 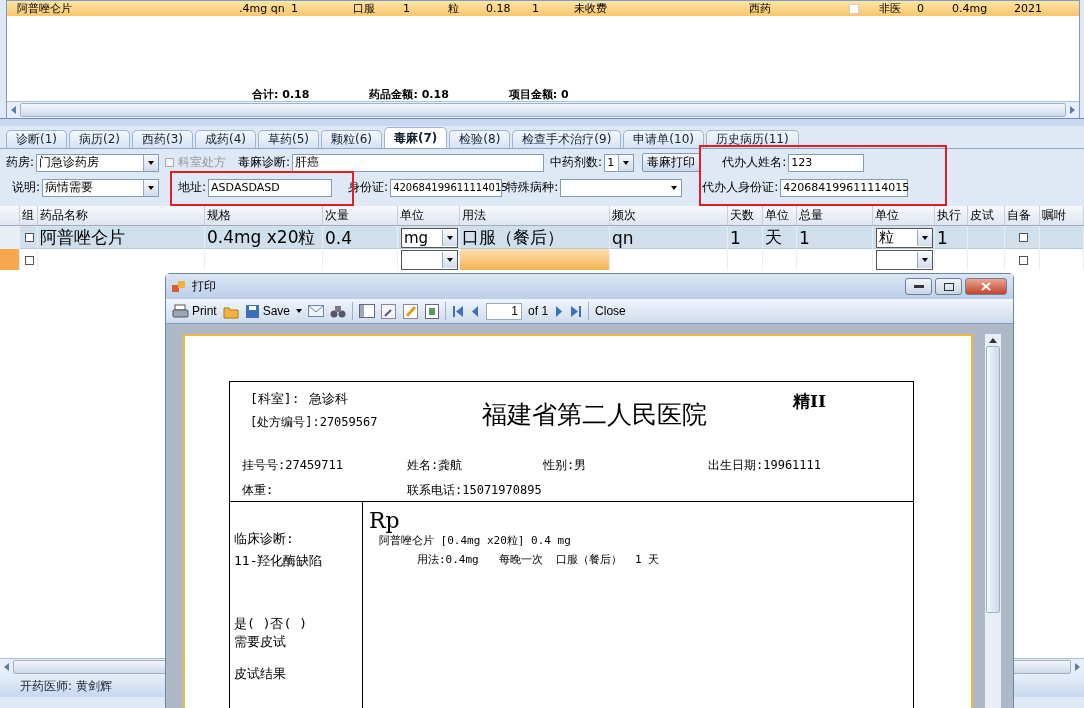 What do you see at coordinates (20, 162) in the screenshot?
I see `field-label: 药房:` at bounding box center [20, 162].